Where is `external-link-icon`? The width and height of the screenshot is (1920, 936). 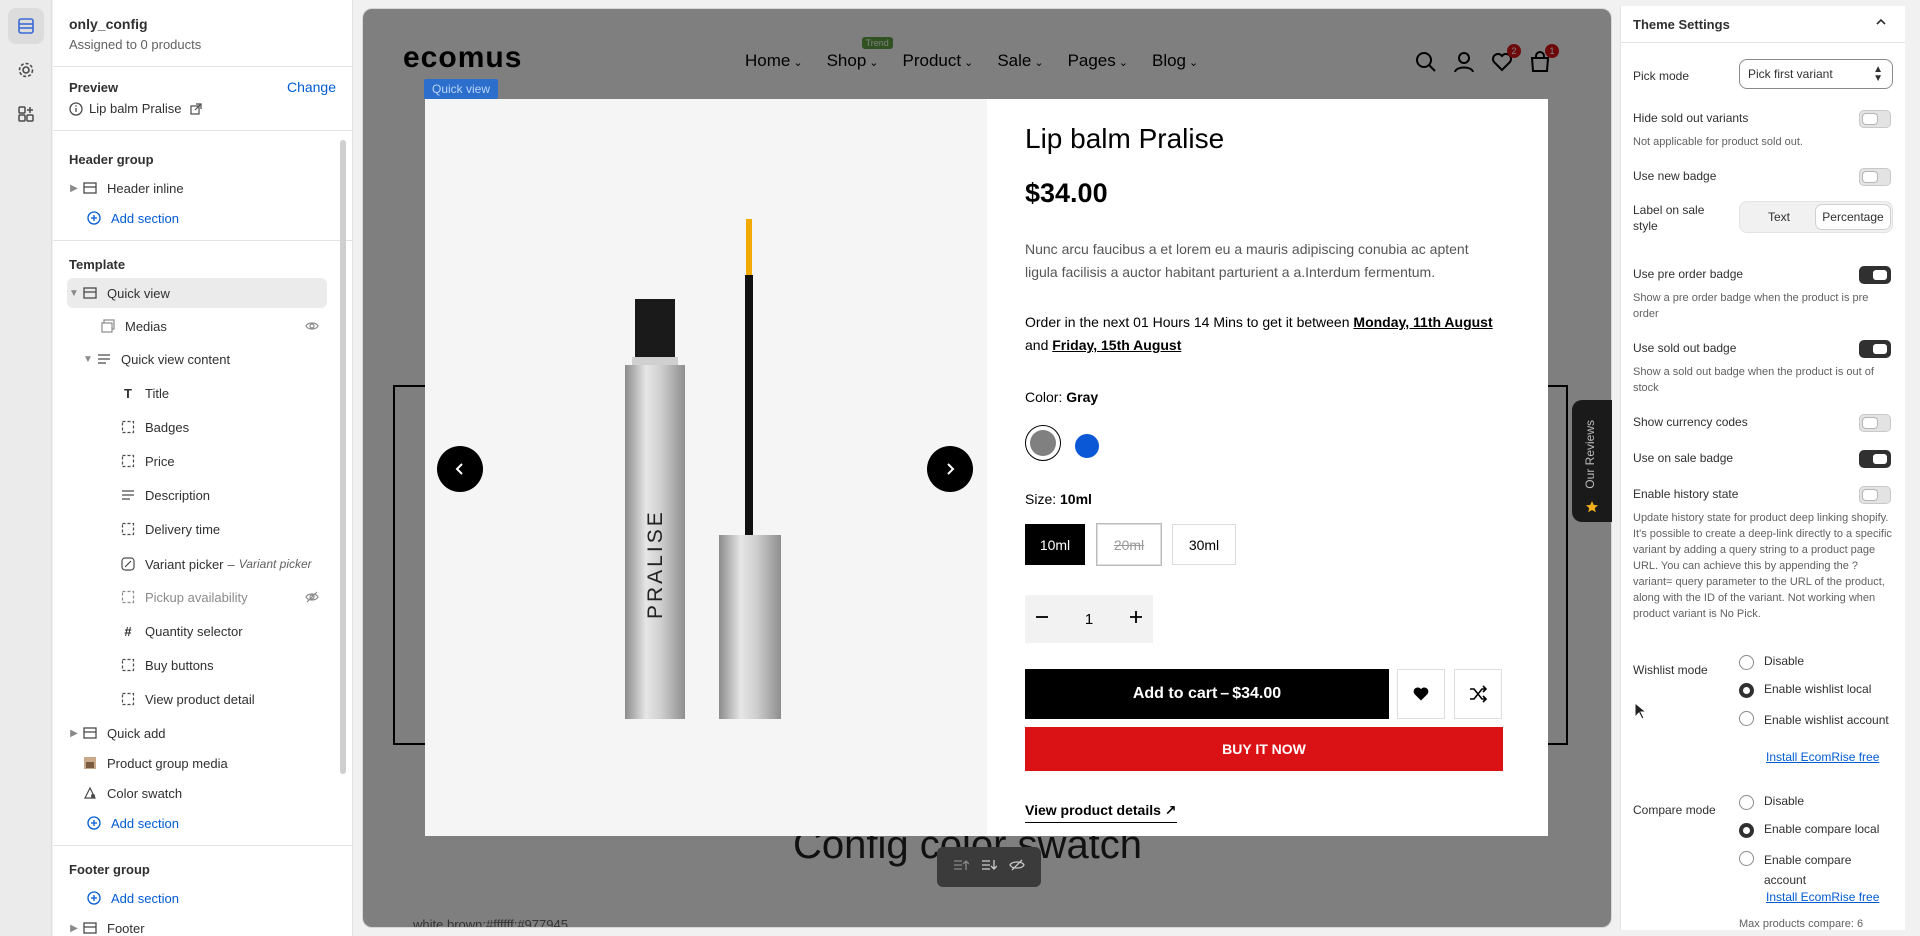
external-link-icon is located at coordinates (195, 108).